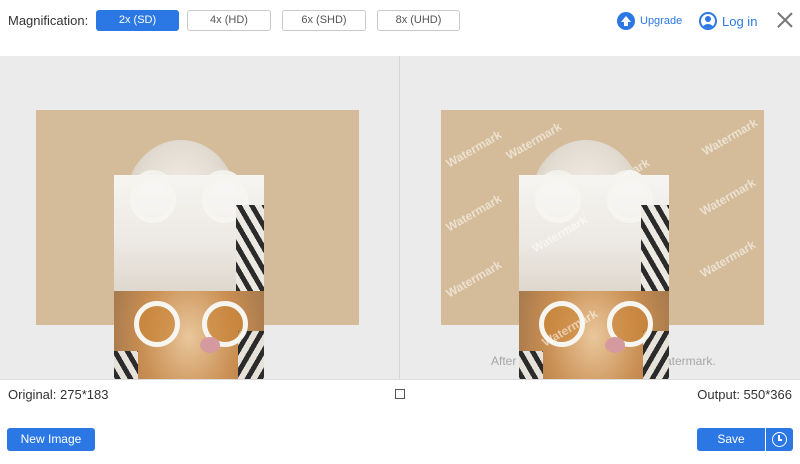 The width and height of the screenshot is (800, 464). What do you see at coordinates (399, 217) in the screenshot?
I see `preview-divider` at bounding box center [399, 217].